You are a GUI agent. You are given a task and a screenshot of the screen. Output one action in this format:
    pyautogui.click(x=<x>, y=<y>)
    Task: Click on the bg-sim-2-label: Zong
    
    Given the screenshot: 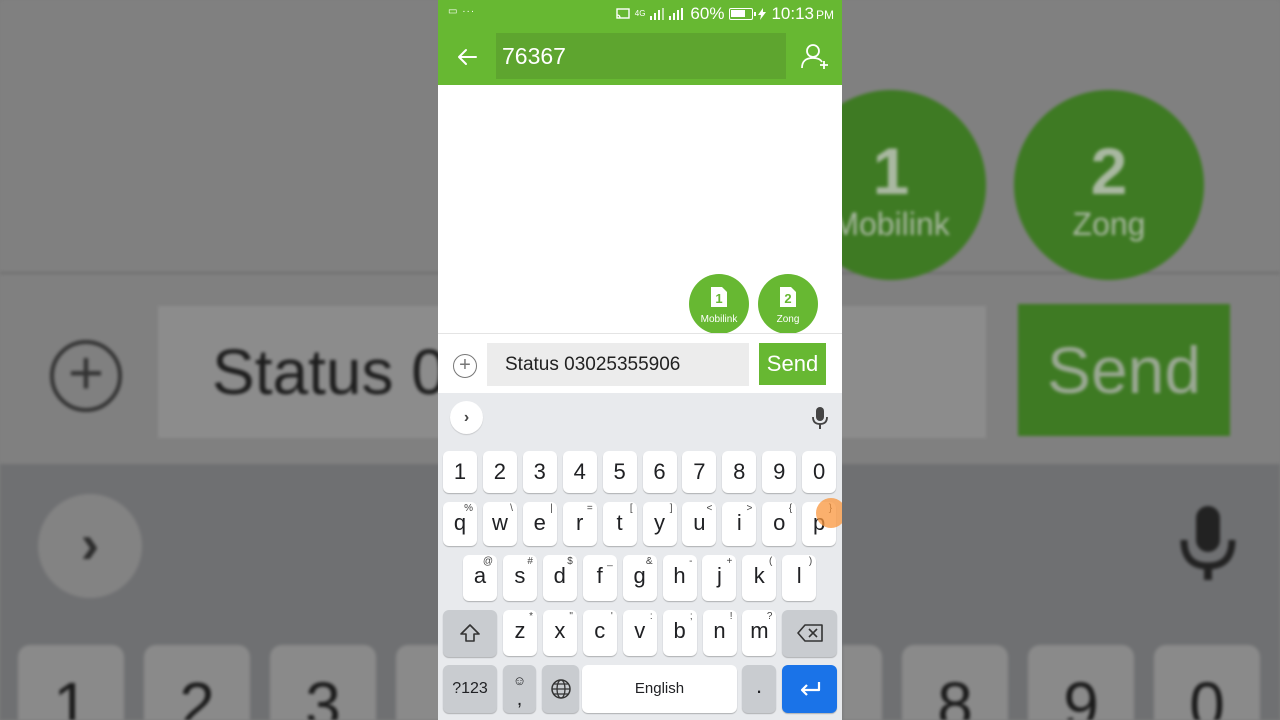 What is the action you would take?
    pyautogui.click(x=1109, y=224)
    